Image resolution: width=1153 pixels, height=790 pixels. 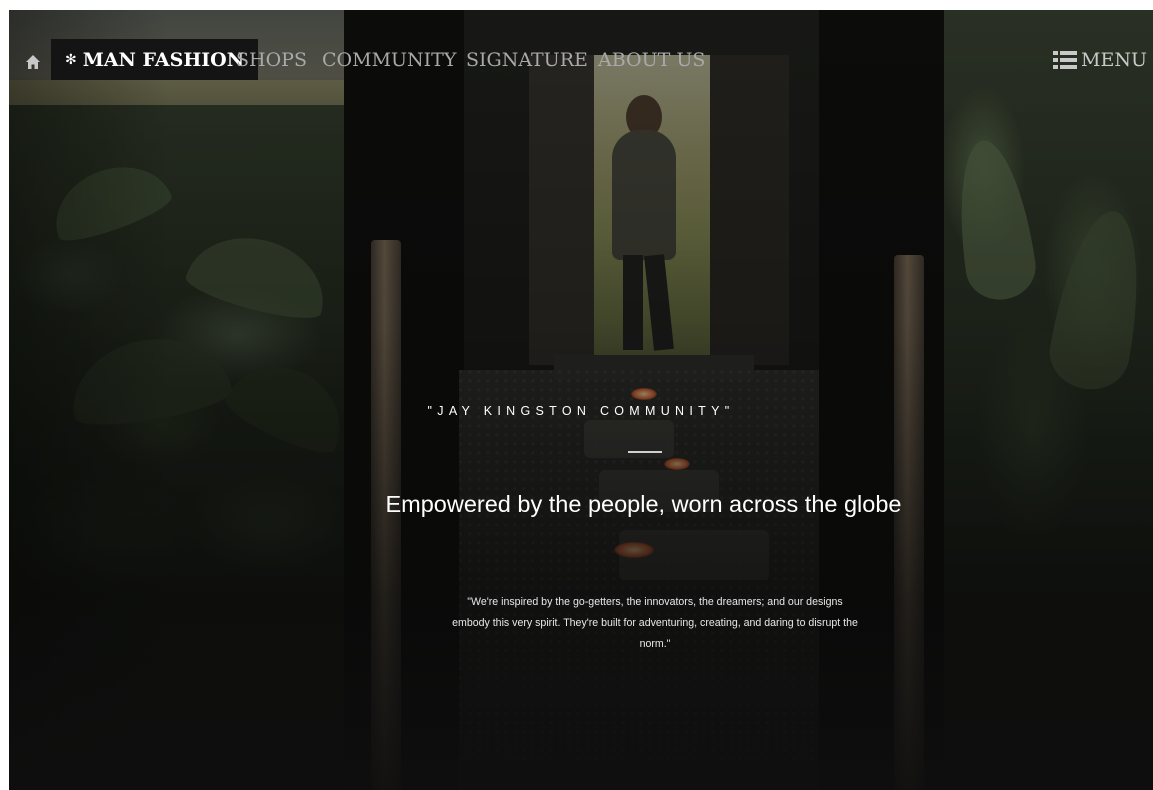 I want to click on home-icon, so click(x=33, y=62).